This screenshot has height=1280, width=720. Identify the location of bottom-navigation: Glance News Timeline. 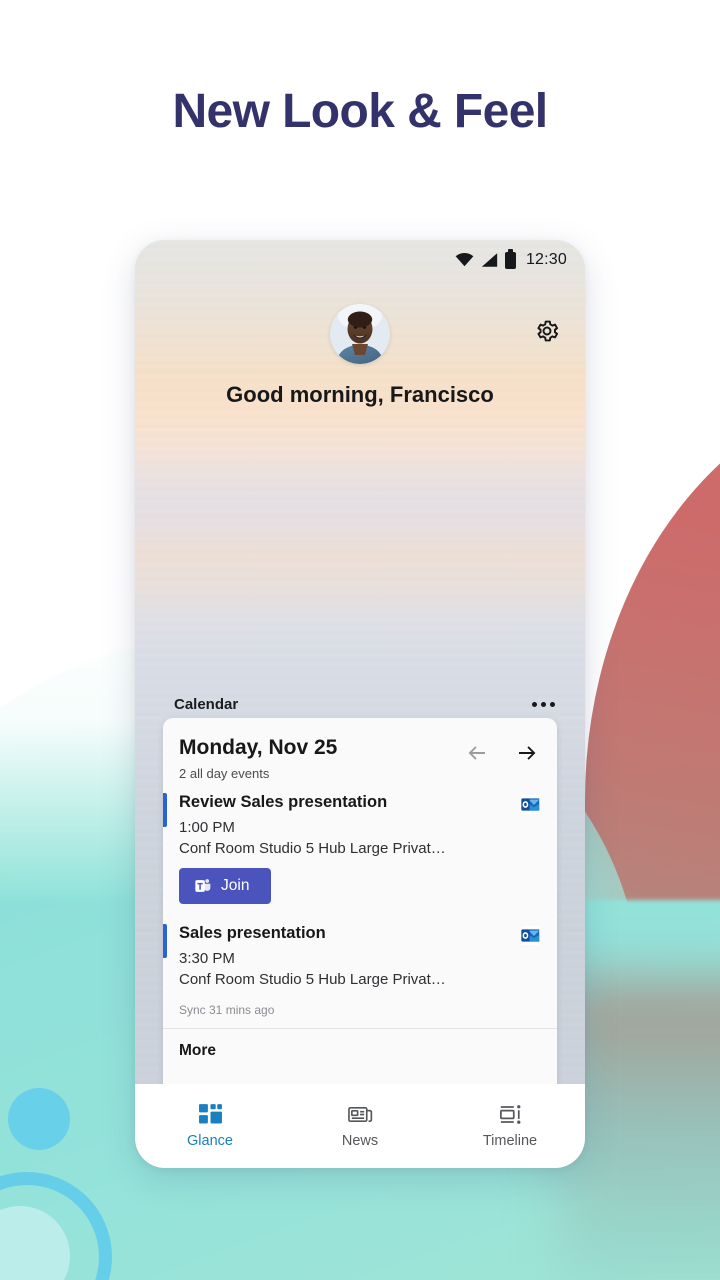
(360, 1126).